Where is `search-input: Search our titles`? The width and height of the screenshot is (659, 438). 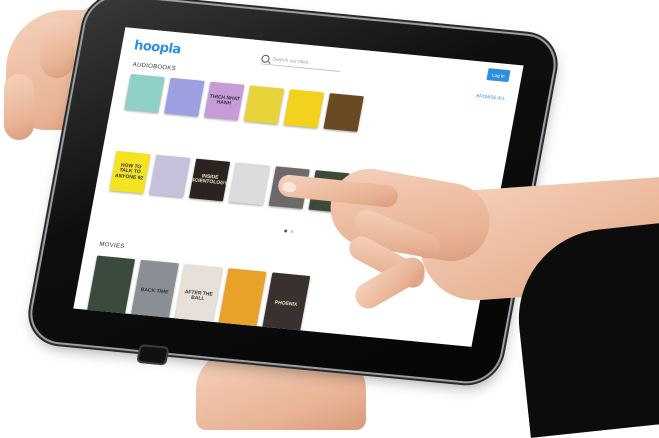 search-input: Search our titles is located at coordinates (290, 60).